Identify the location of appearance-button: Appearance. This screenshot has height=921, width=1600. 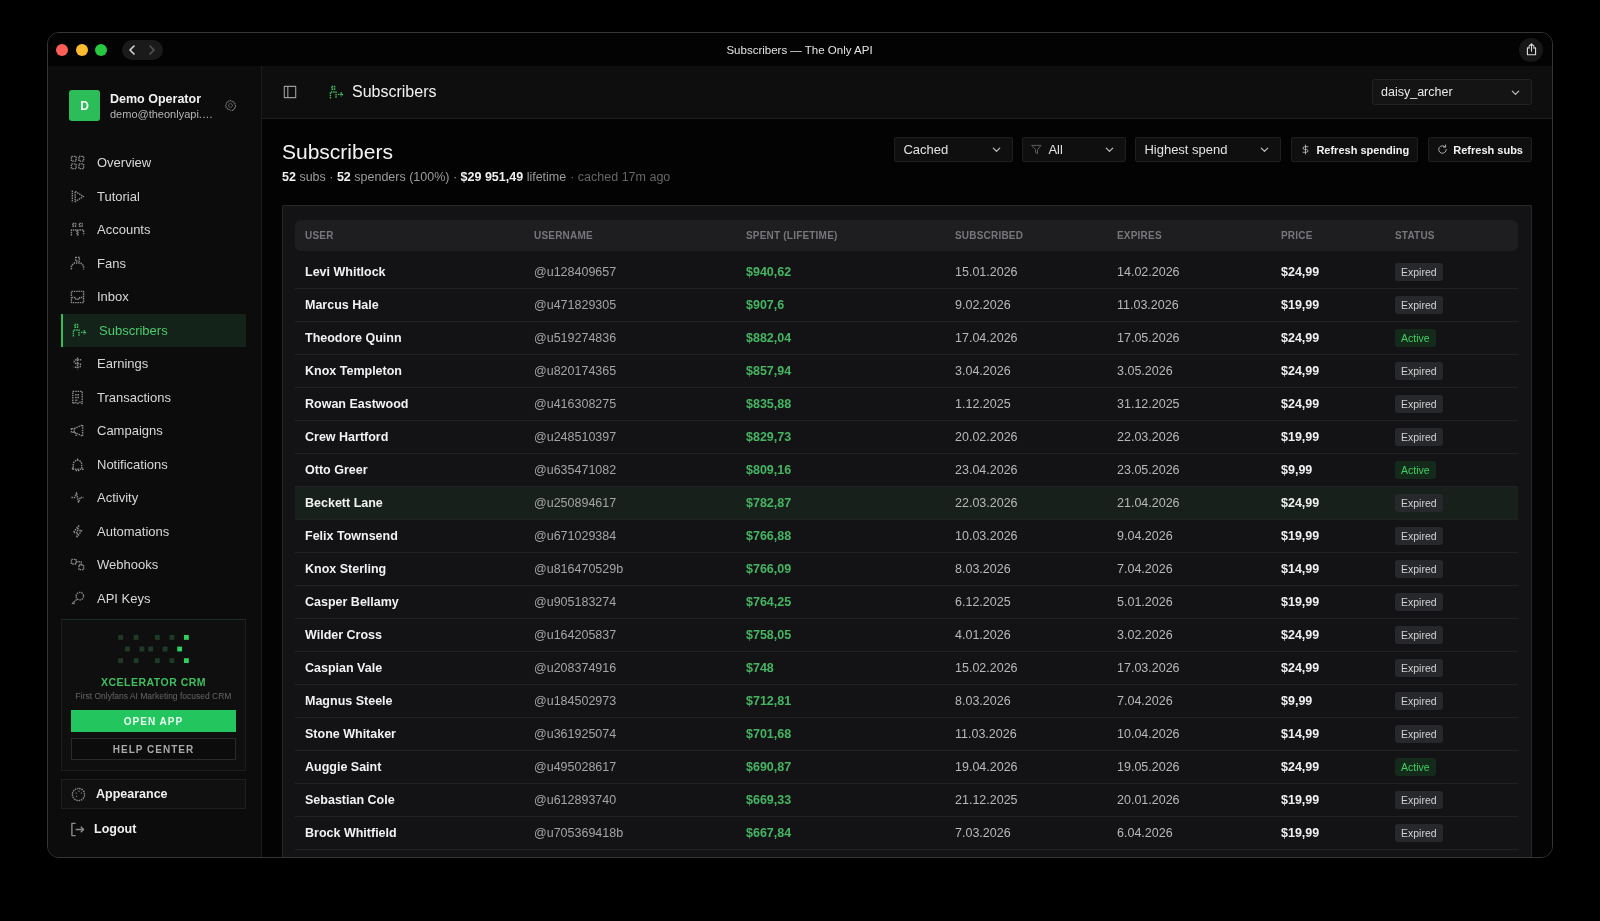
(153, 794).